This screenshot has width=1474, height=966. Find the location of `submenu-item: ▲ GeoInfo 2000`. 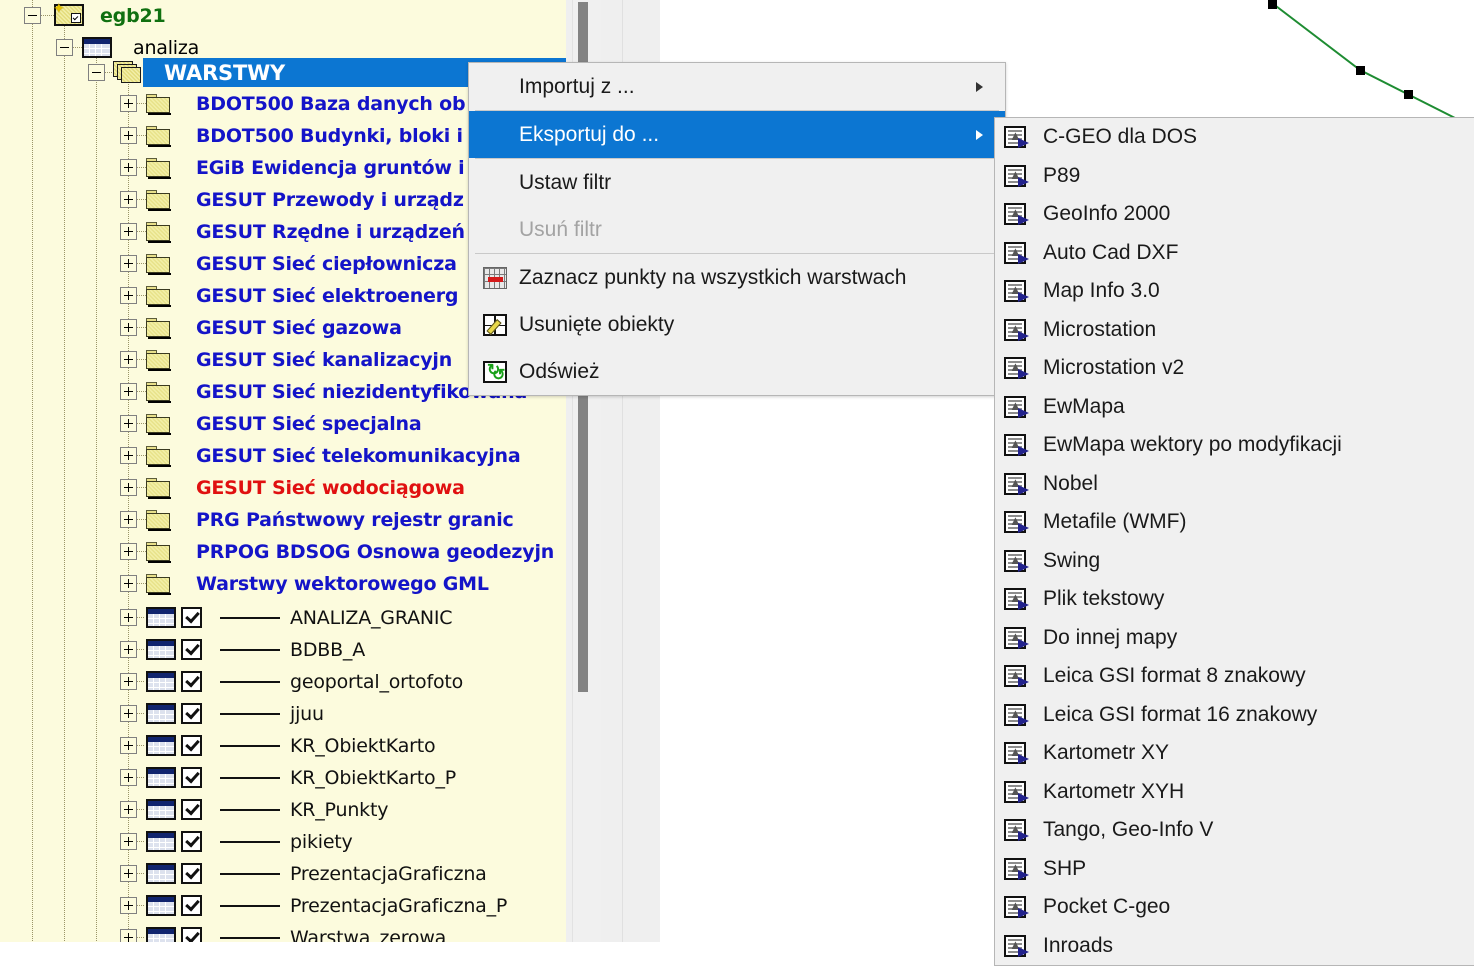

submenu-item: ▲ GeoInfo 2000 is located at coordinates (1234, 214).